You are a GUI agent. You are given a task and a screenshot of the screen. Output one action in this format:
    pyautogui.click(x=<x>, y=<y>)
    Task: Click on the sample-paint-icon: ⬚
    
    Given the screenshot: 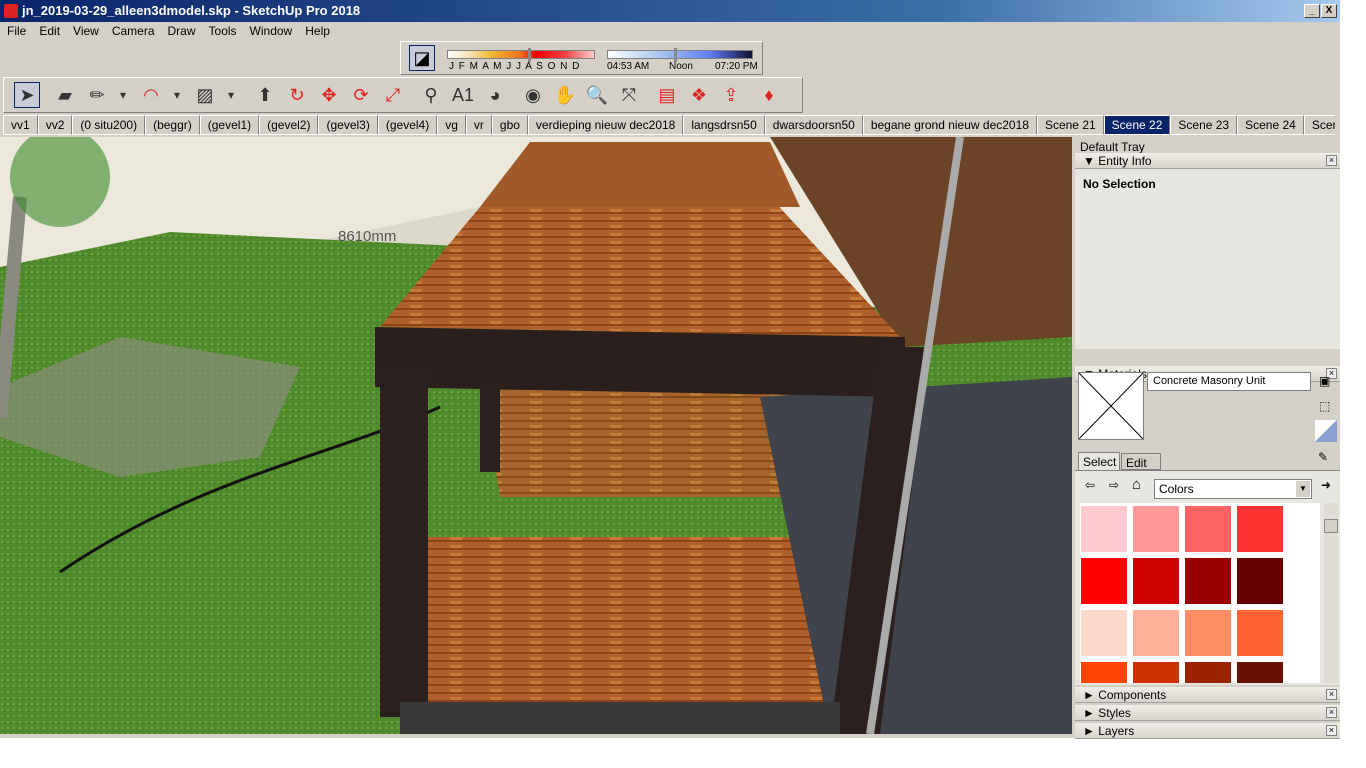 What is the action you would take?
    pyautogui.click(x=1324, y=406)
    